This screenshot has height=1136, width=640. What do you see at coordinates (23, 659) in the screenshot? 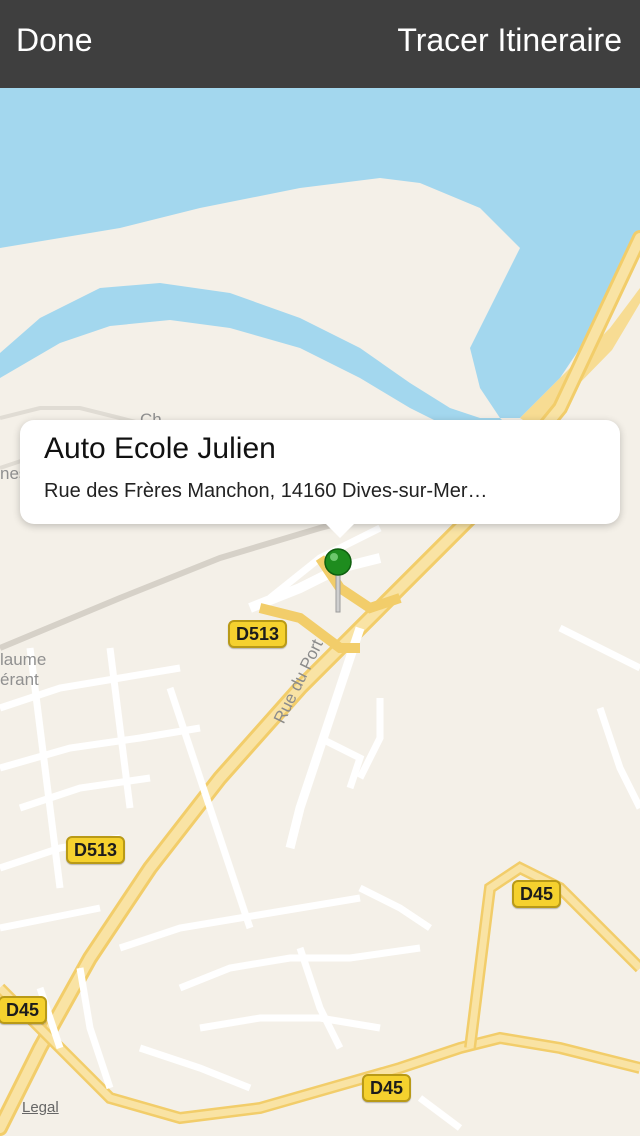
I see `place-label: laume` at bounding box center [23, 659].